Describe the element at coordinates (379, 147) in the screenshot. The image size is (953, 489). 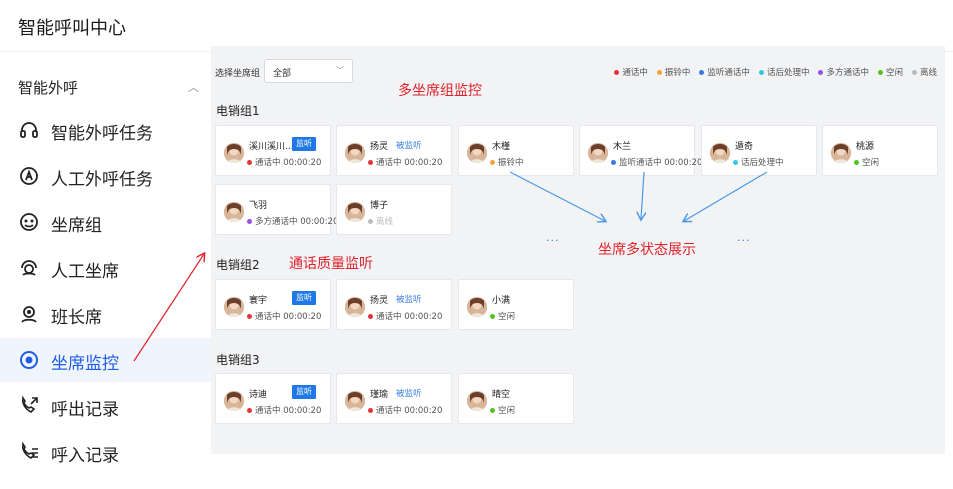
I see `agent-name: 扬灵` at that location.